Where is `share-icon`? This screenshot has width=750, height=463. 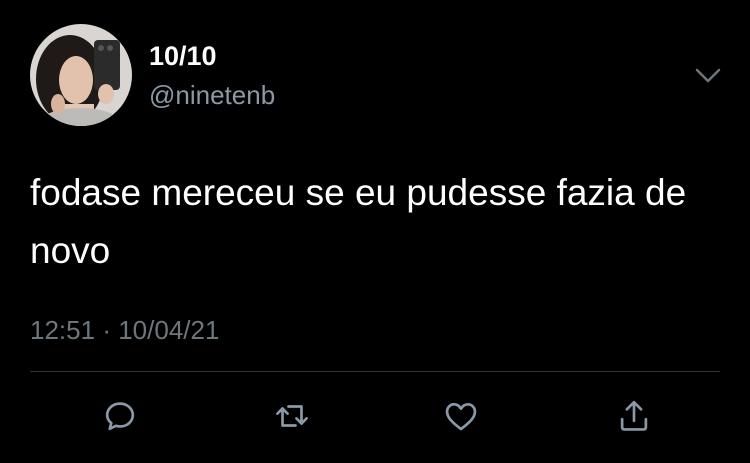
share-icon is located at coordinates (634, 415).